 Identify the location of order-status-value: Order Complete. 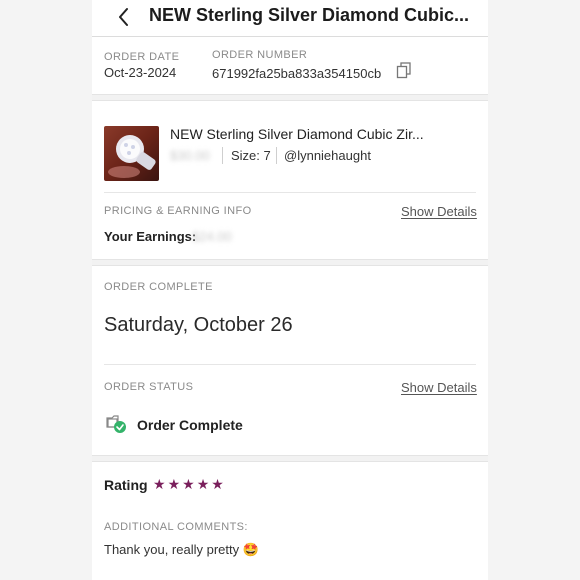
(190, 425).